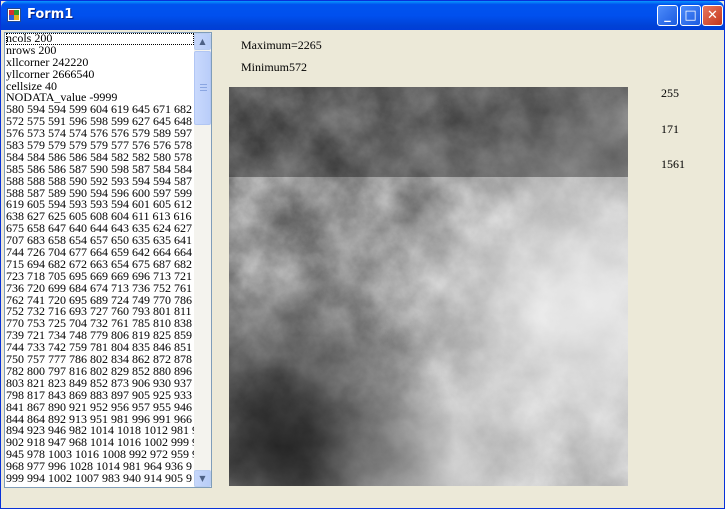  I want to click on header-line: NODATA_value -9999, so click(101, 98).